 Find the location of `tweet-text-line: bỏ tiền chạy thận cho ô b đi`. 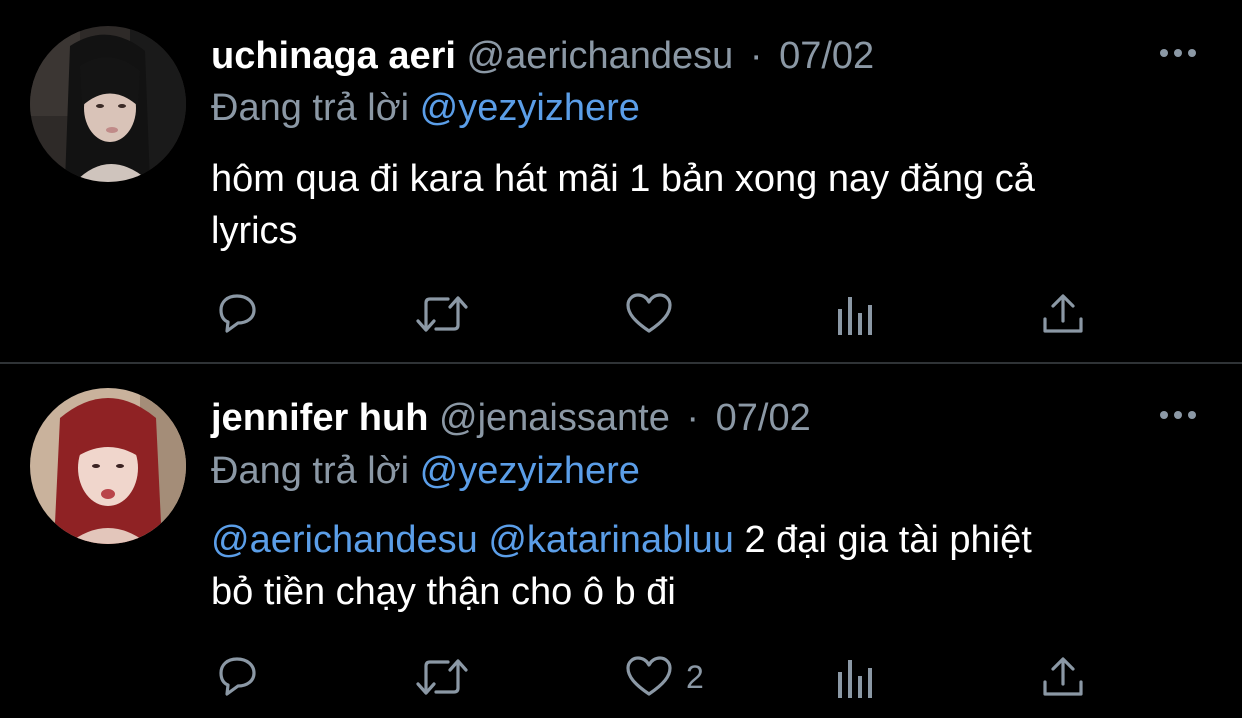

tweet-text-line: bỏ tiền chạy thận cho ô b đi is located at coordinates (443, 592).